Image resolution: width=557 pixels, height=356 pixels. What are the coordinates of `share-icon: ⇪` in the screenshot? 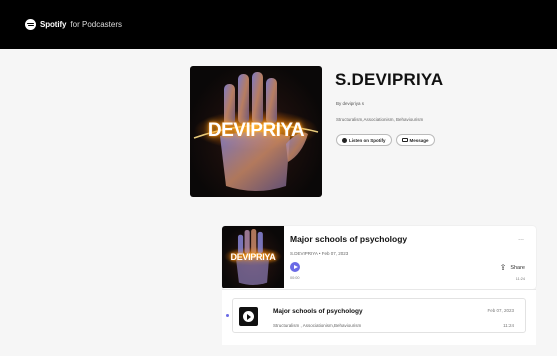 It's located at (503, 267).